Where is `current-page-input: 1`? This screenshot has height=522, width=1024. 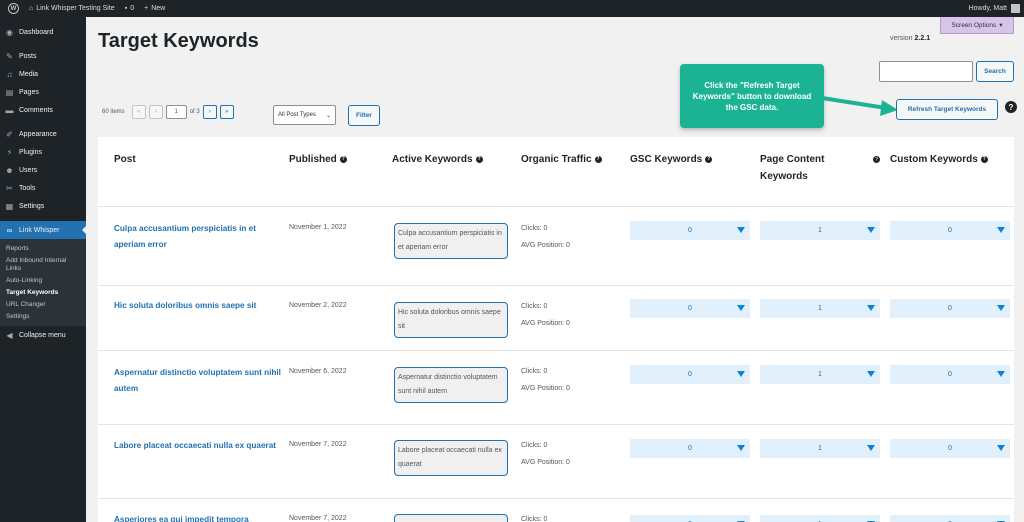
current-page-input: 1 is located at coordinates (176, 112).